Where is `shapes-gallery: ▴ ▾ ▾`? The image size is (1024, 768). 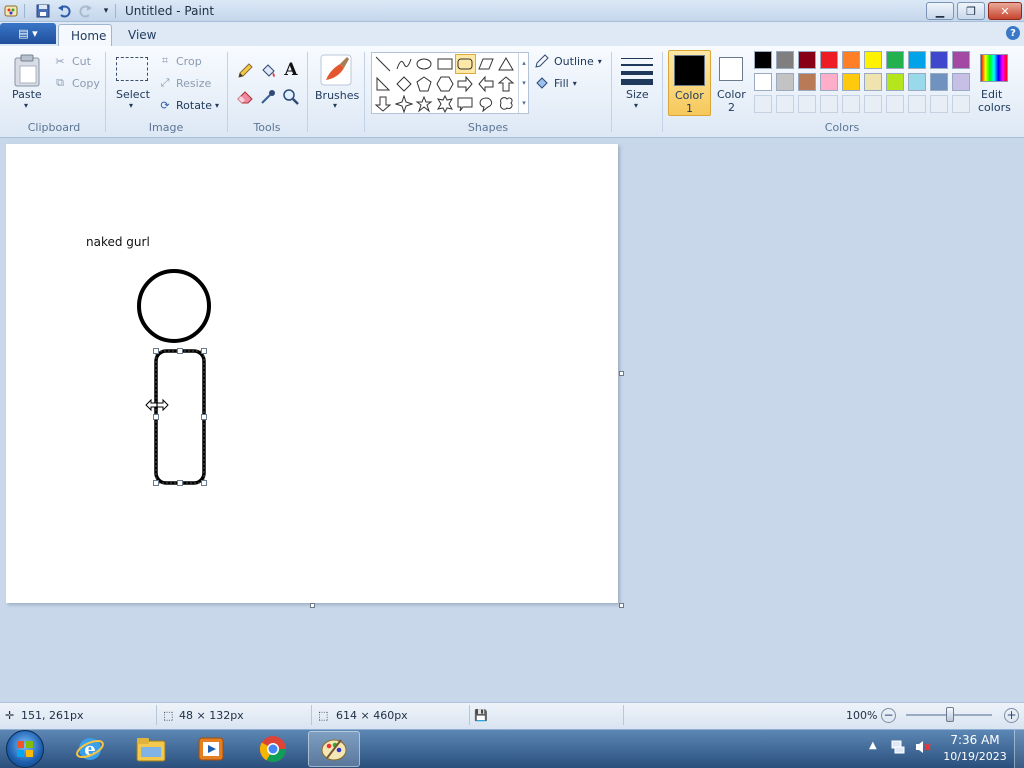
shapes-gallery: ▴ ▾ ▾ is located at coordinates (450, 83).